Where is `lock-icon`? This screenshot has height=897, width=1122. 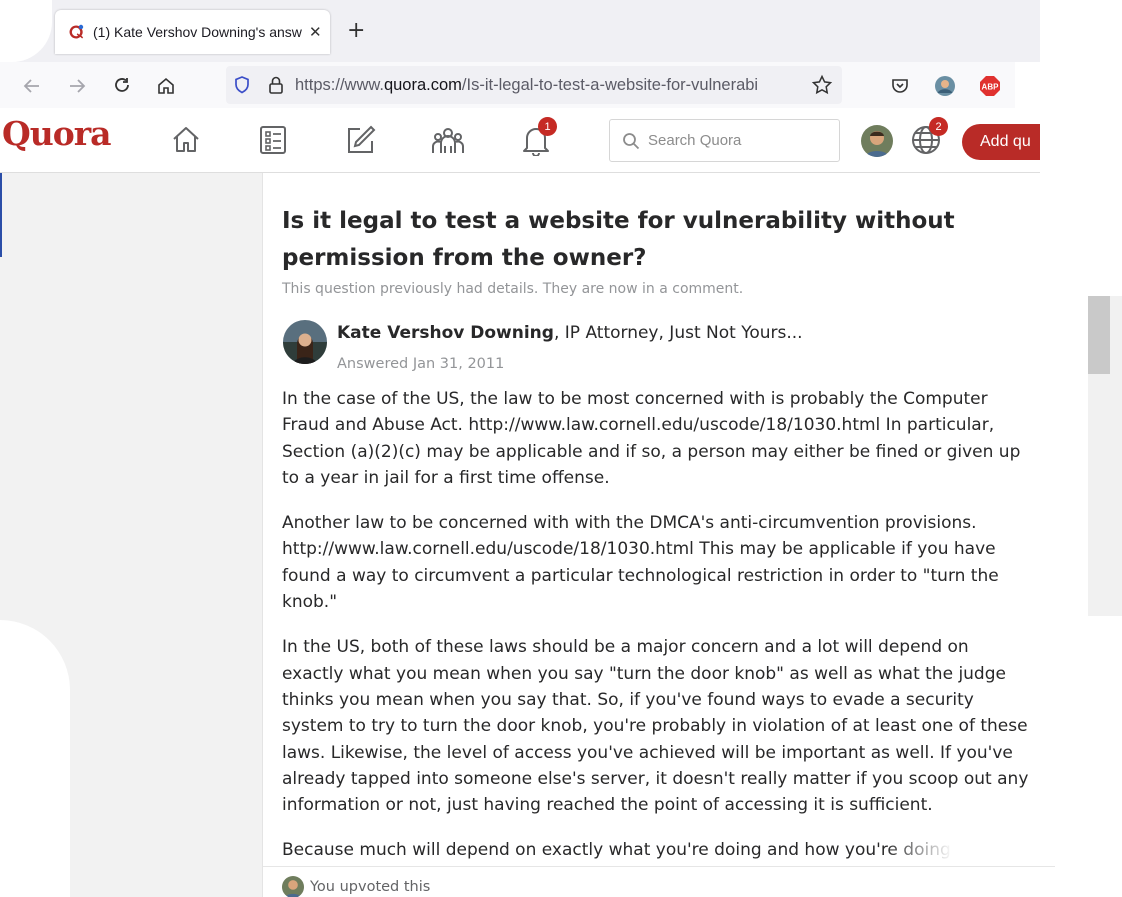 lock-icon is located at coordinates (276, 85).